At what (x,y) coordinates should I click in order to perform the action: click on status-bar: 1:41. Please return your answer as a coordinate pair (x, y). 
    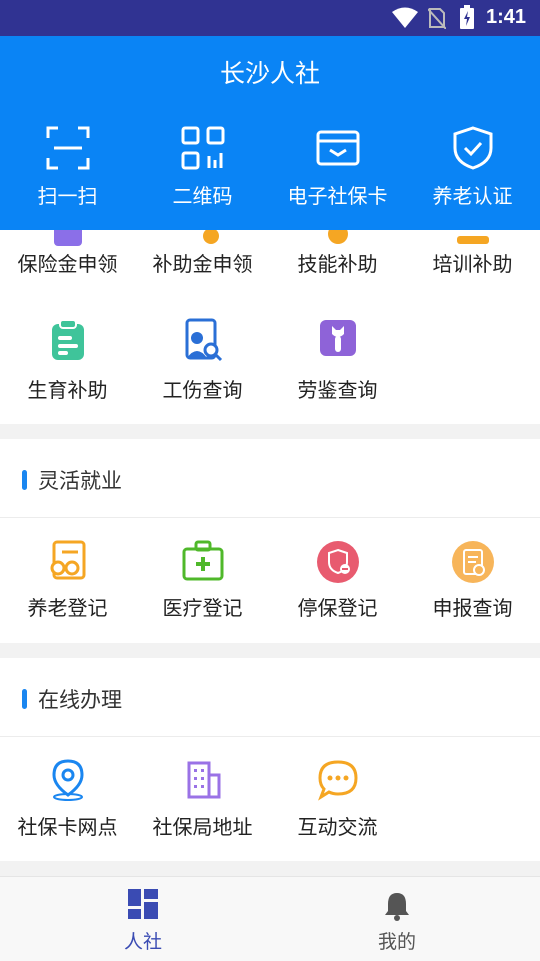
    Looking at the image, I should click on (270, 18).